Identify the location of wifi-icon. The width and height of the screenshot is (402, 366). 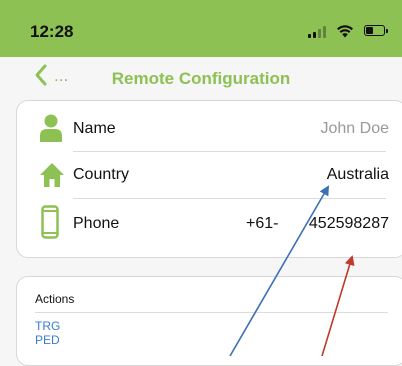
(345, 31).